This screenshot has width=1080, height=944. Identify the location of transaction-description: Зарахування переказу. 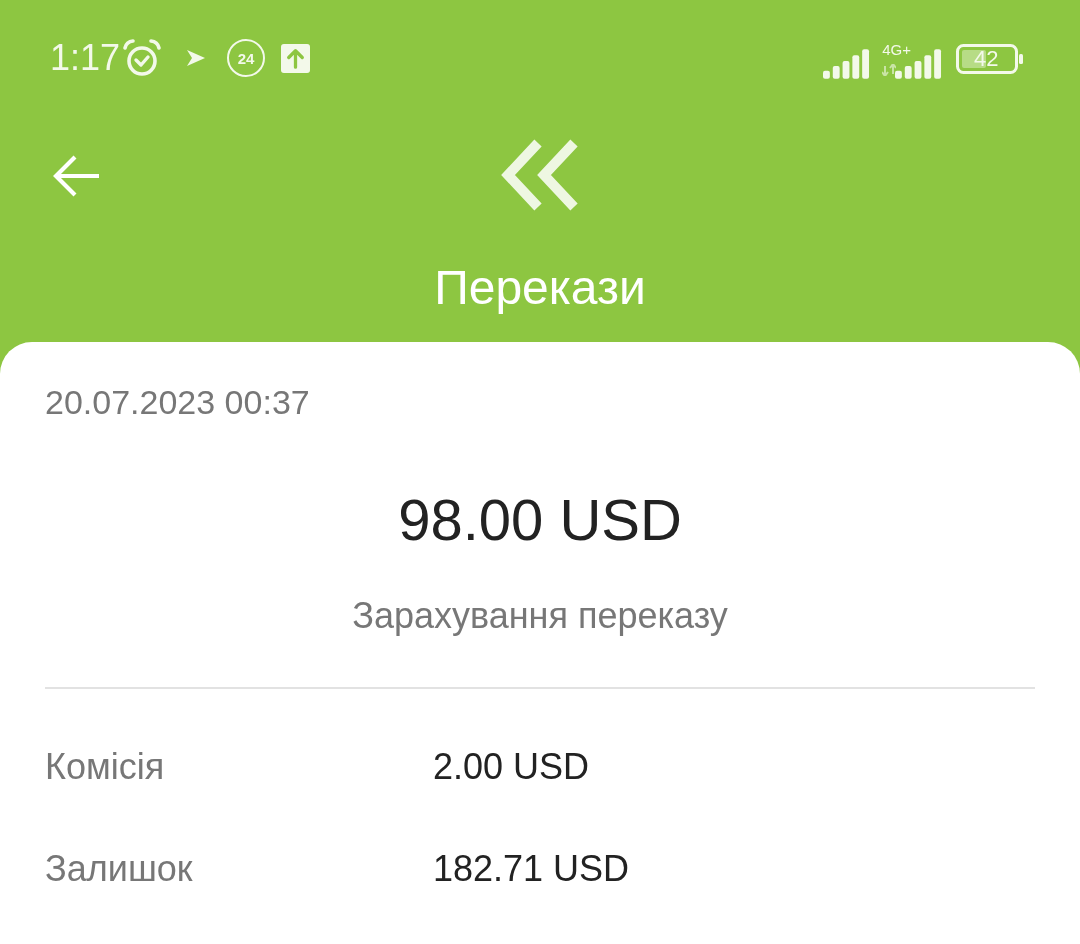
(540, 616).